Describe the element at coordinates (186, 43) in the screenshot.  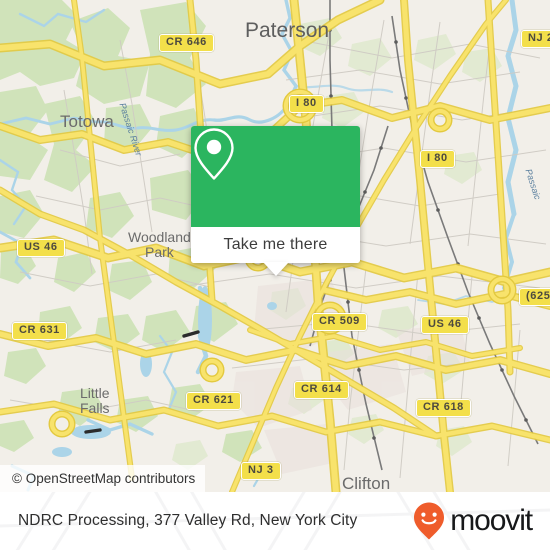
I see `road-shield-cr-646: CR 646` at that location.